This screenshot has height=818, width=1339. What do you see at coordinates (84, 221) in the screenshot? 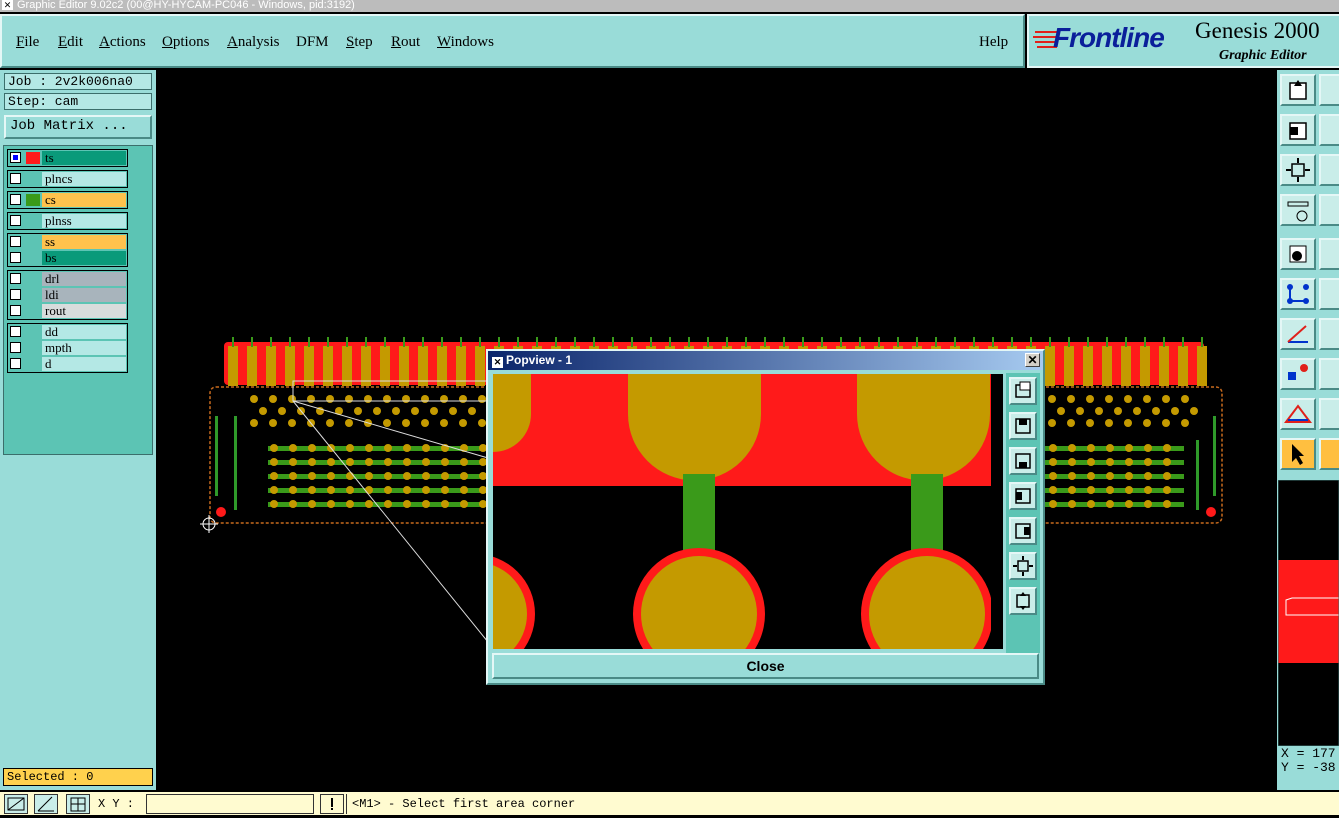
I see `layer-name: plnss` at bounding box center [84, 221].